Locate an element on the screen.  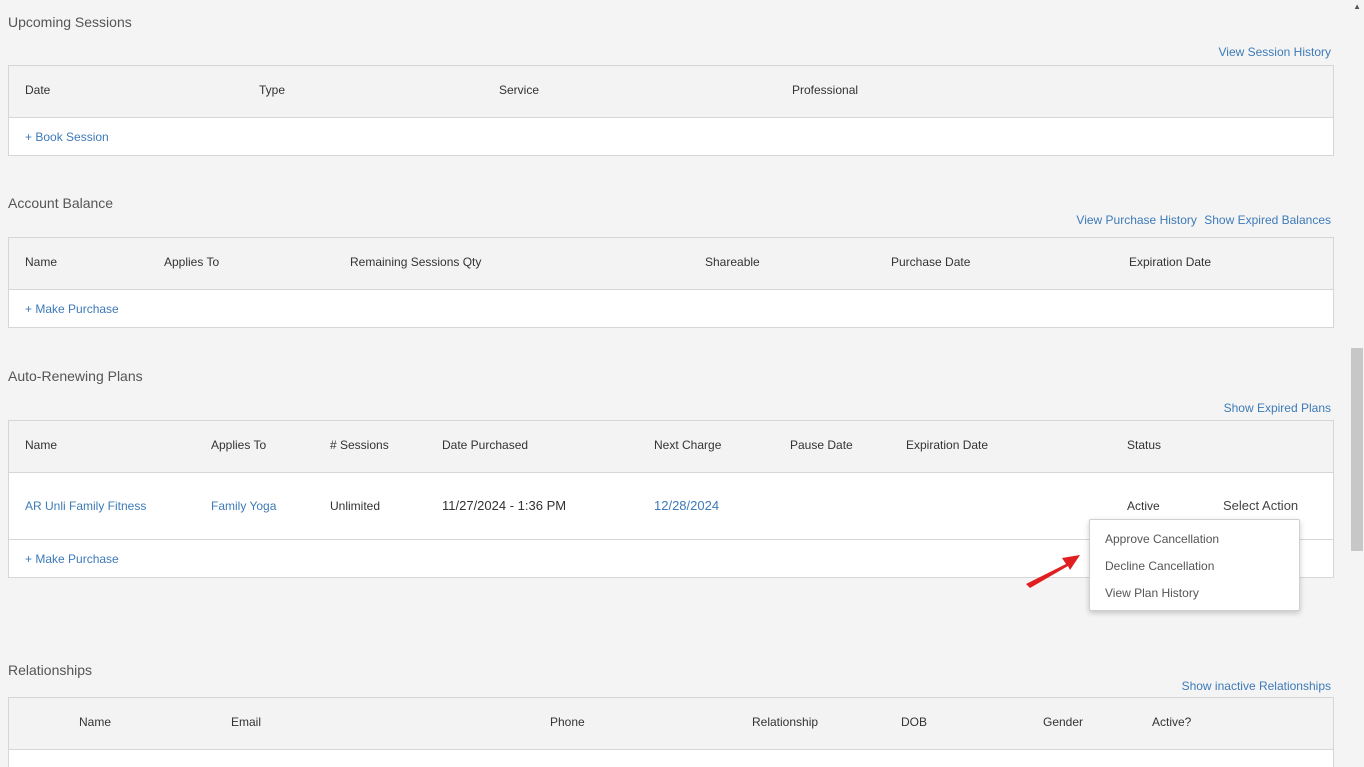
select-action-dropdown: Select Action is located at coordinates (1260, 505).